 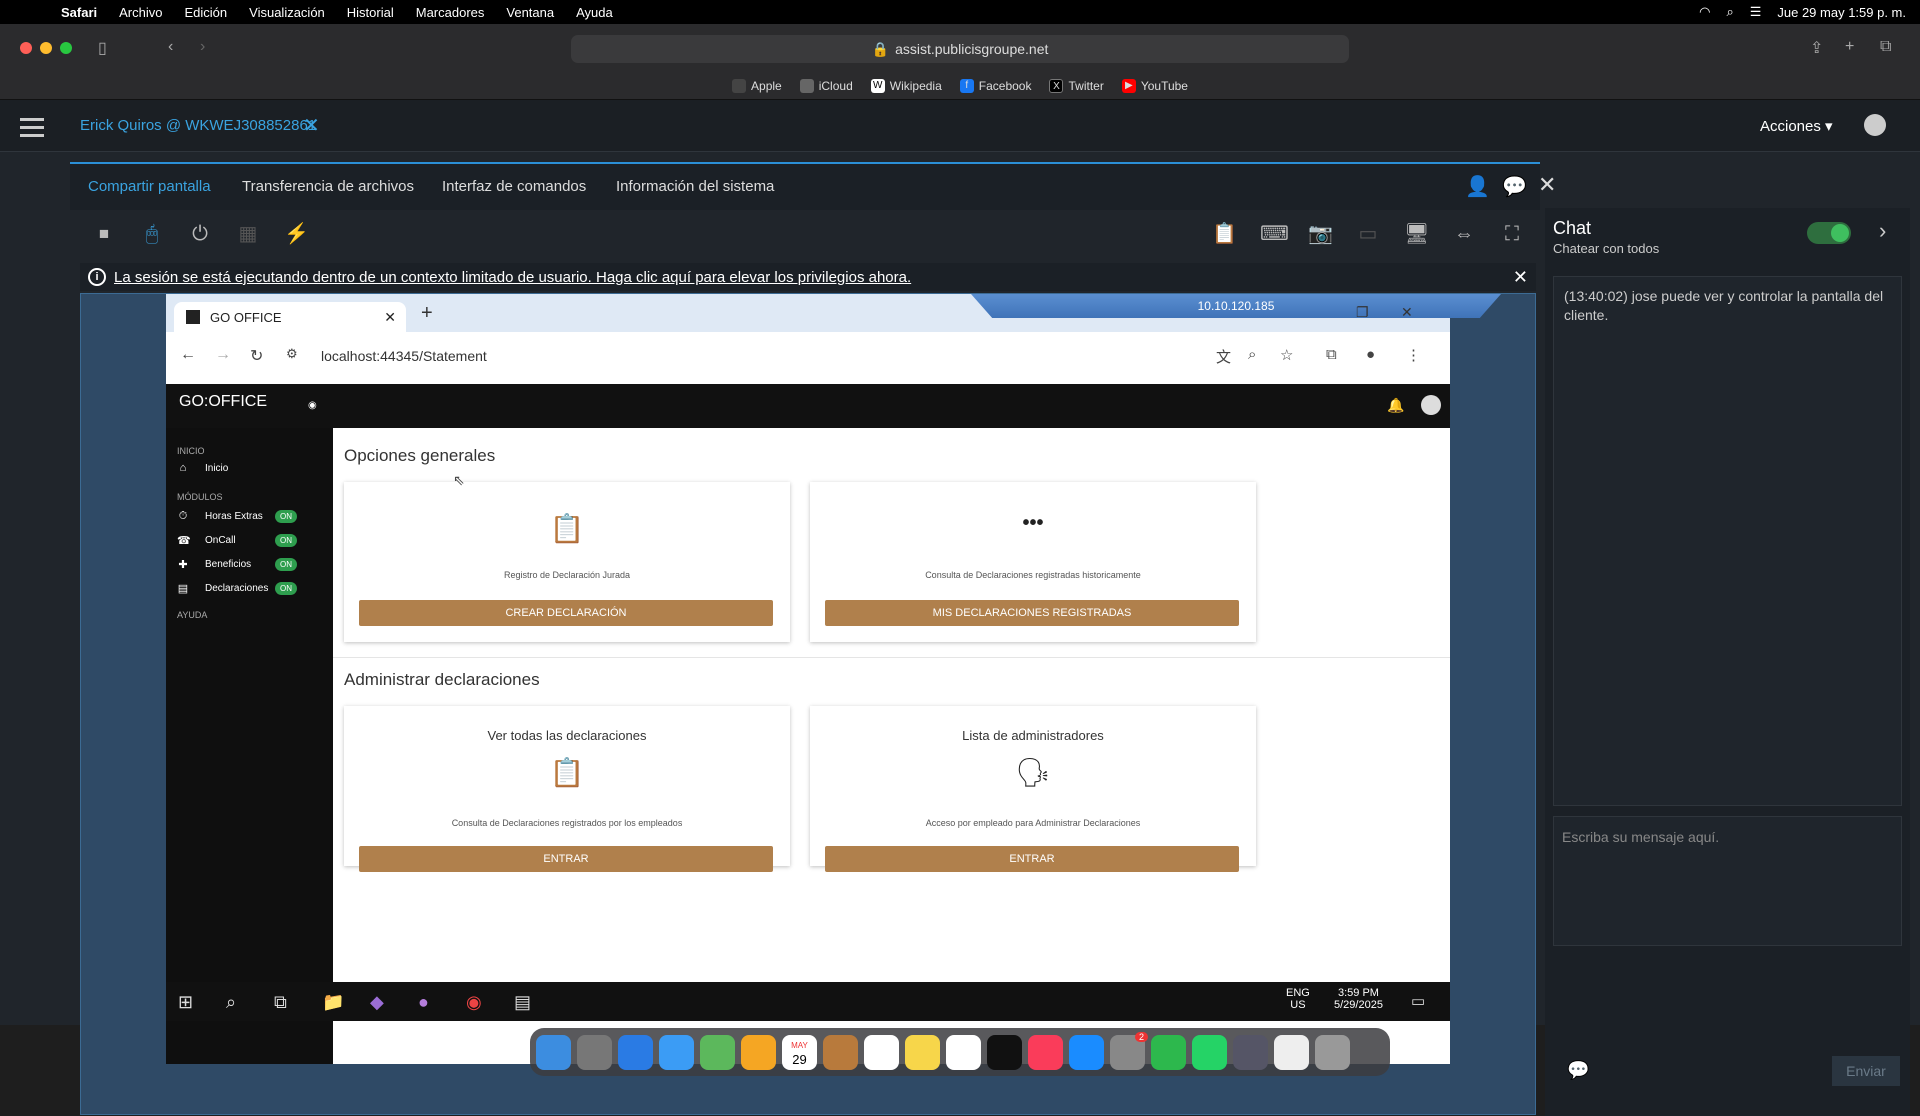 I want to click on favorite-twitter: X Twitter, so click(x=1076, y=86).